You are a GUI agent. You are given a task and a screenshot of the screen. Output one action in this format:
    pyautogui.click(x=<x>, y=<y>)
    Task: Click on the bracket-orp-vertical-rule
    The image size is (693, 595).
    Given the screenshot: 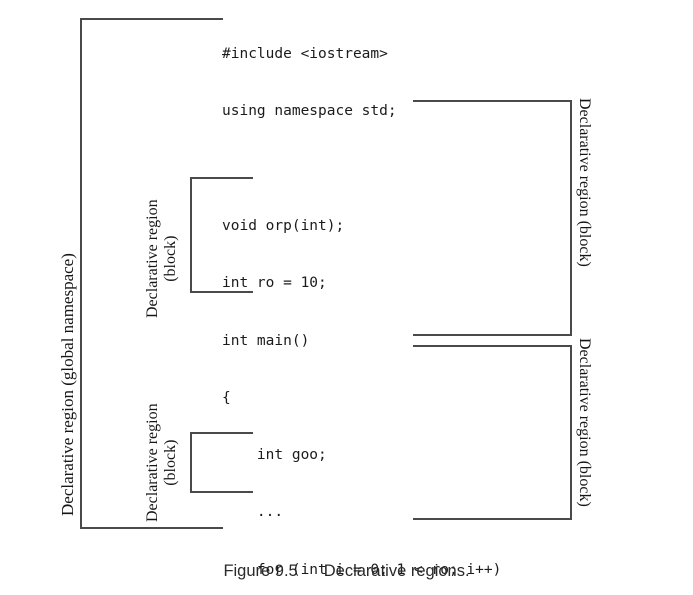 What is the action you would take?
    pyautogui.click(x=571, y=432)
    